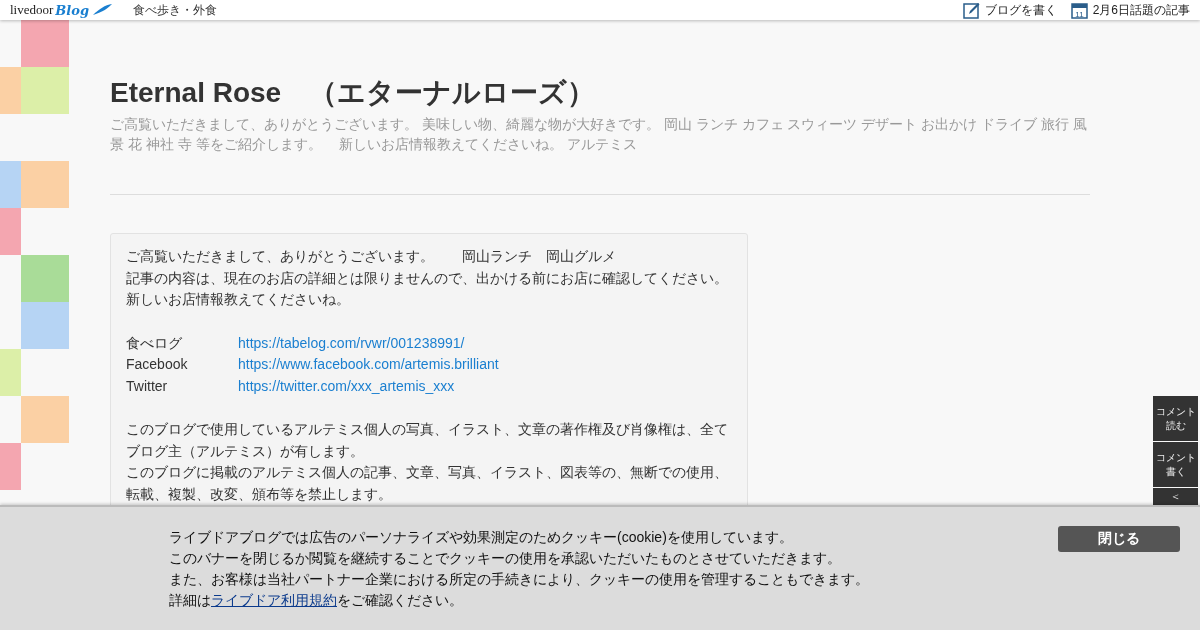 This screenshot has width=1200, height=630. Describe the element at coordinates (1009, 10) in the screenshot. I see `write-blog-link: ブログを書く` at that location.